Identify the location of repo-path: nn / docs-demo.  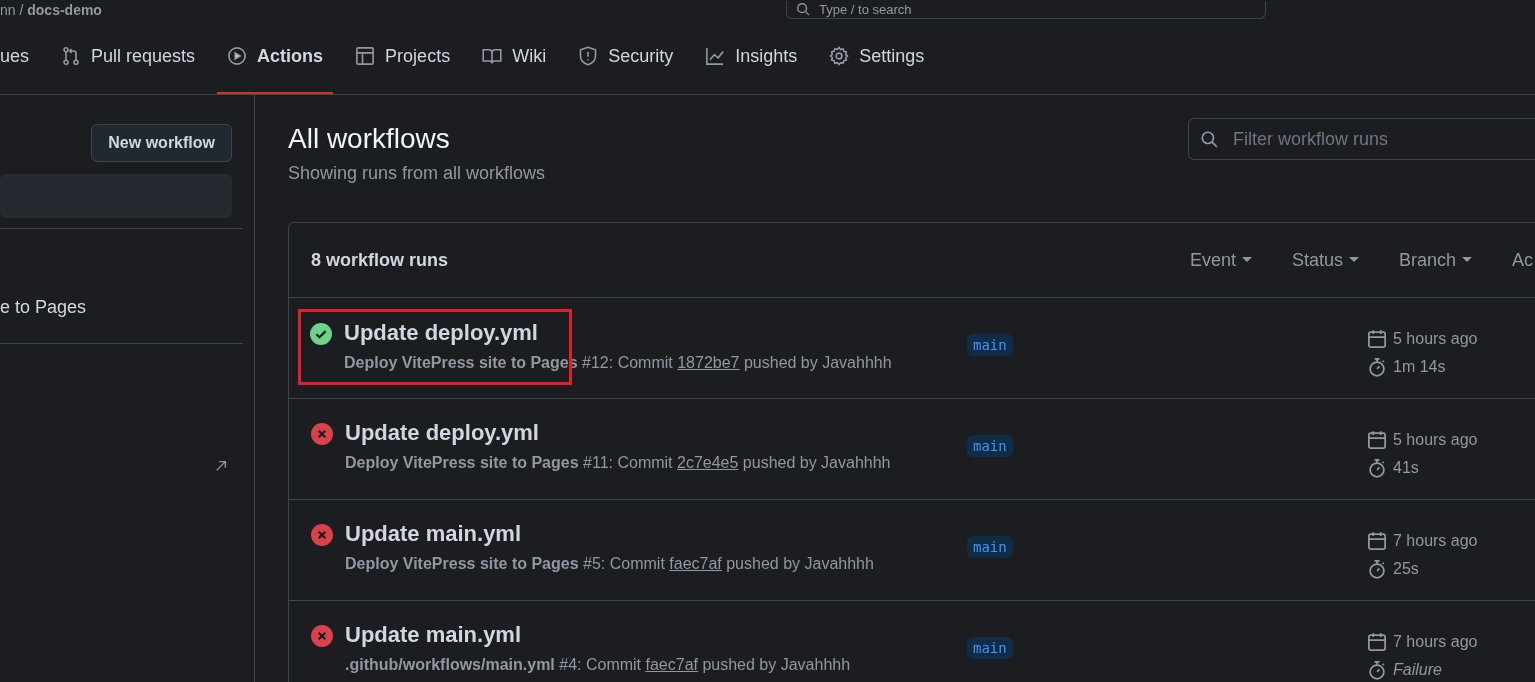
(51, 10).